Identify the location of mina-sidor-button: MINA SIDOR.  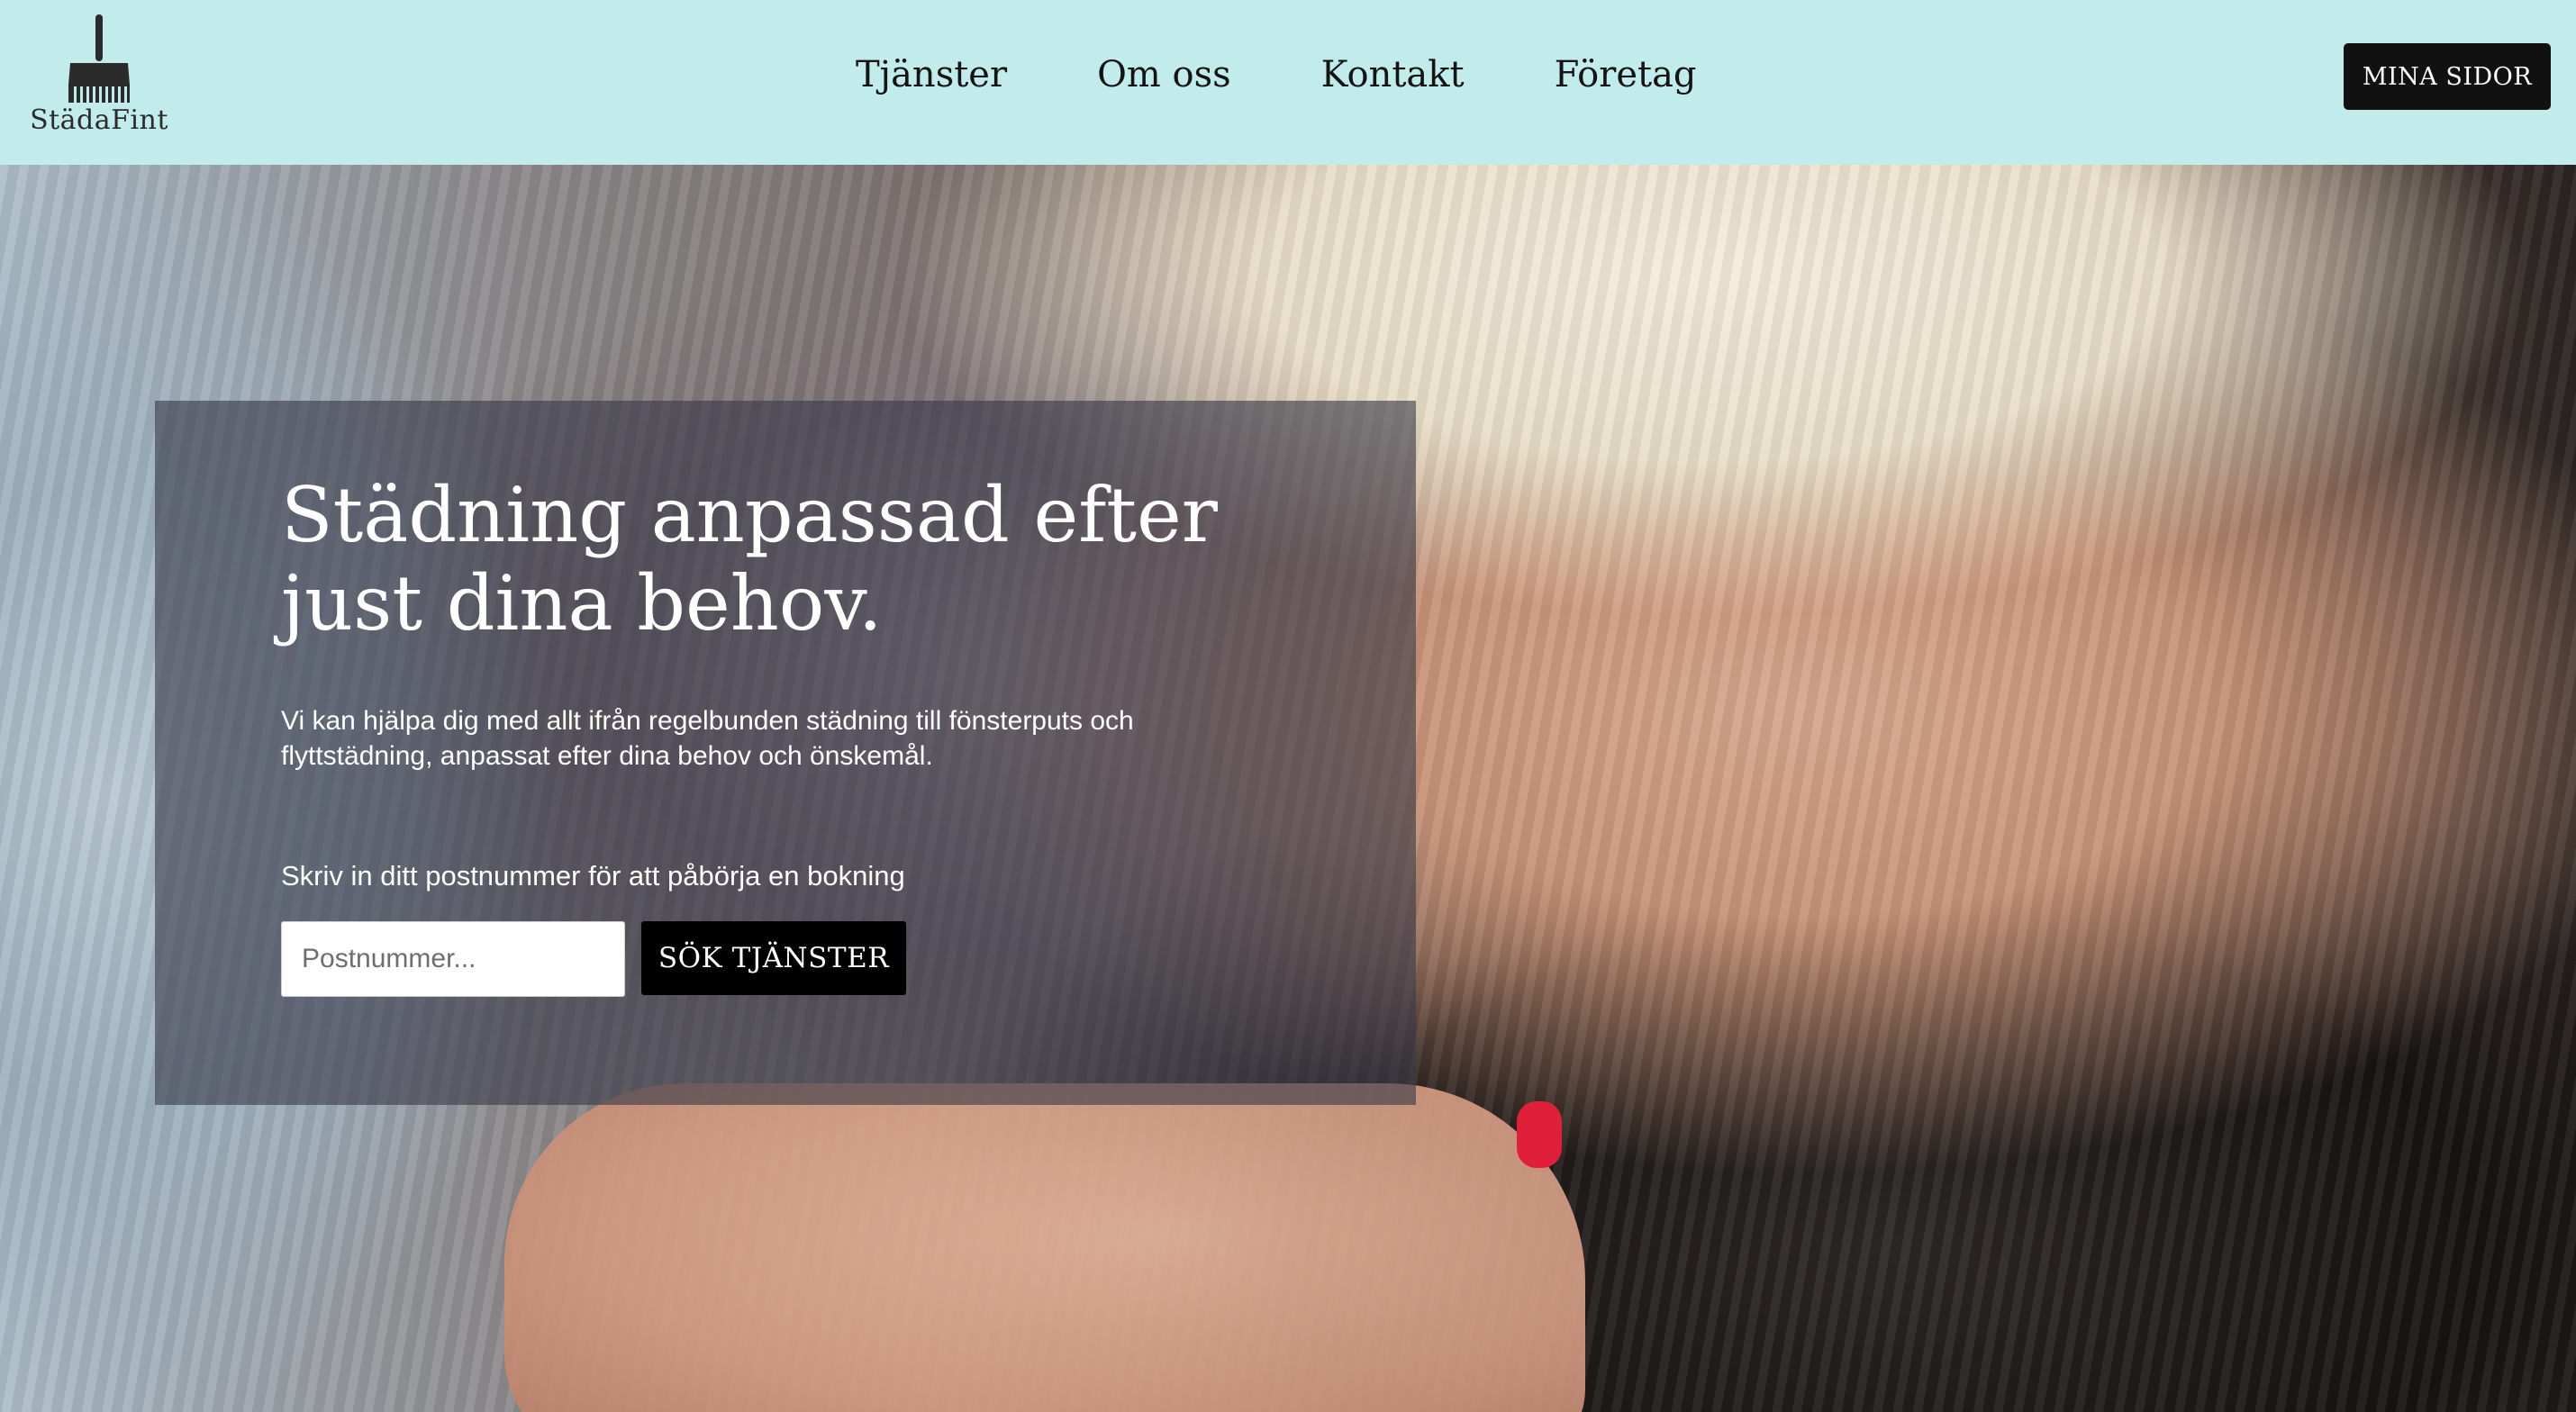
(2447, 77).